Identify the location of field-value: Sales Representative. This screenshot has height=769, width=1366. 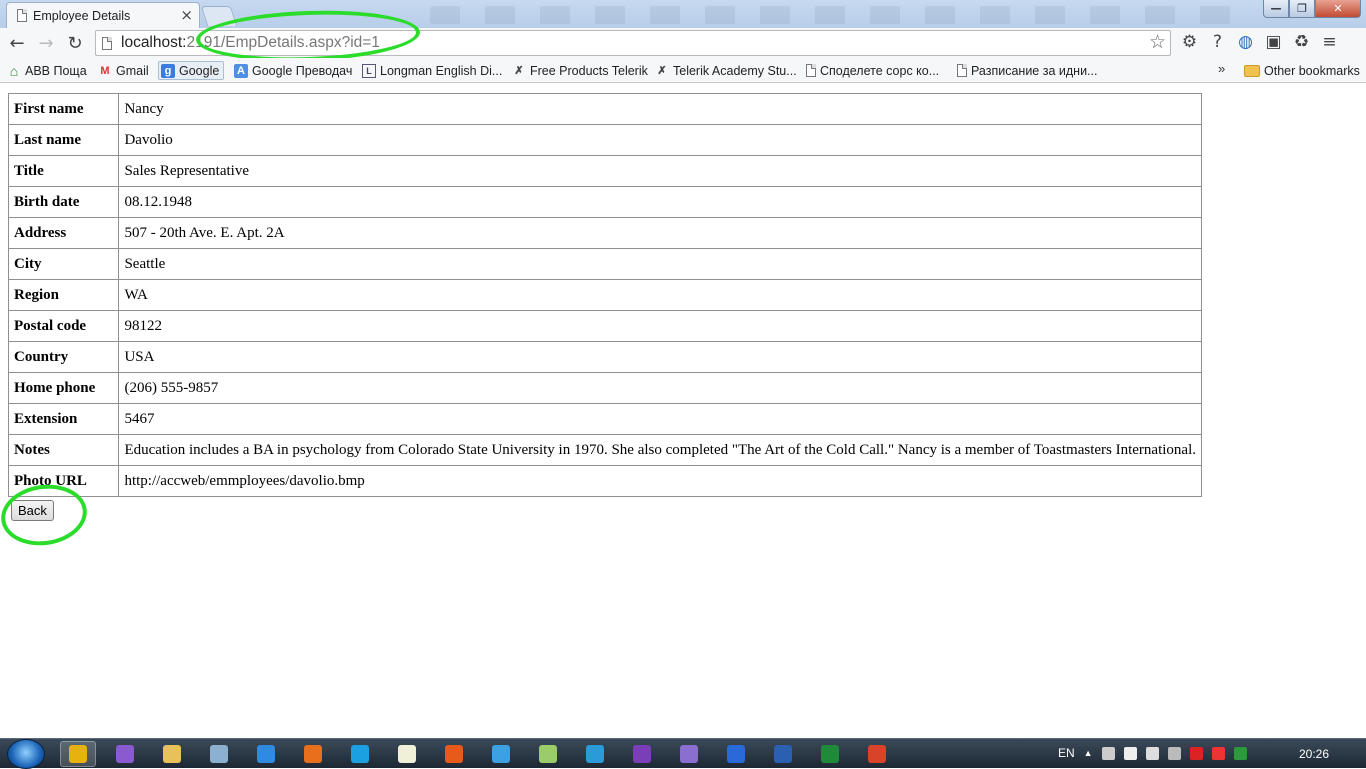
(660, 171).